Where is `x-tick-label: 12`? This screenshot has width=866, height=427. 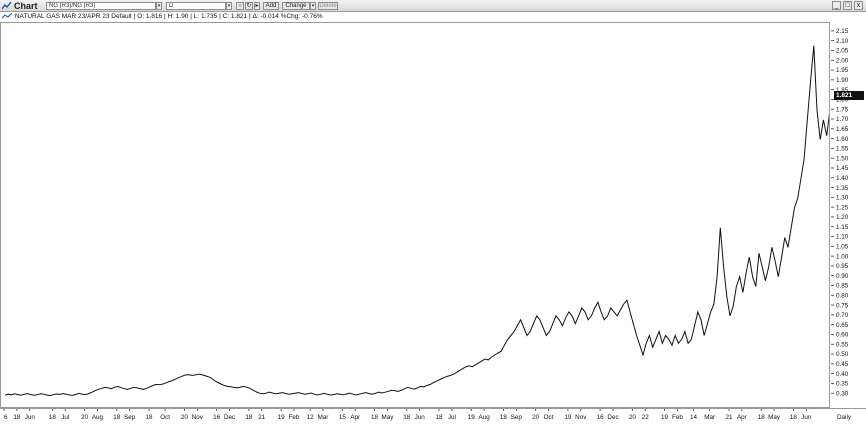 x-tick-label: 12 is located at coordinates (311, 417).